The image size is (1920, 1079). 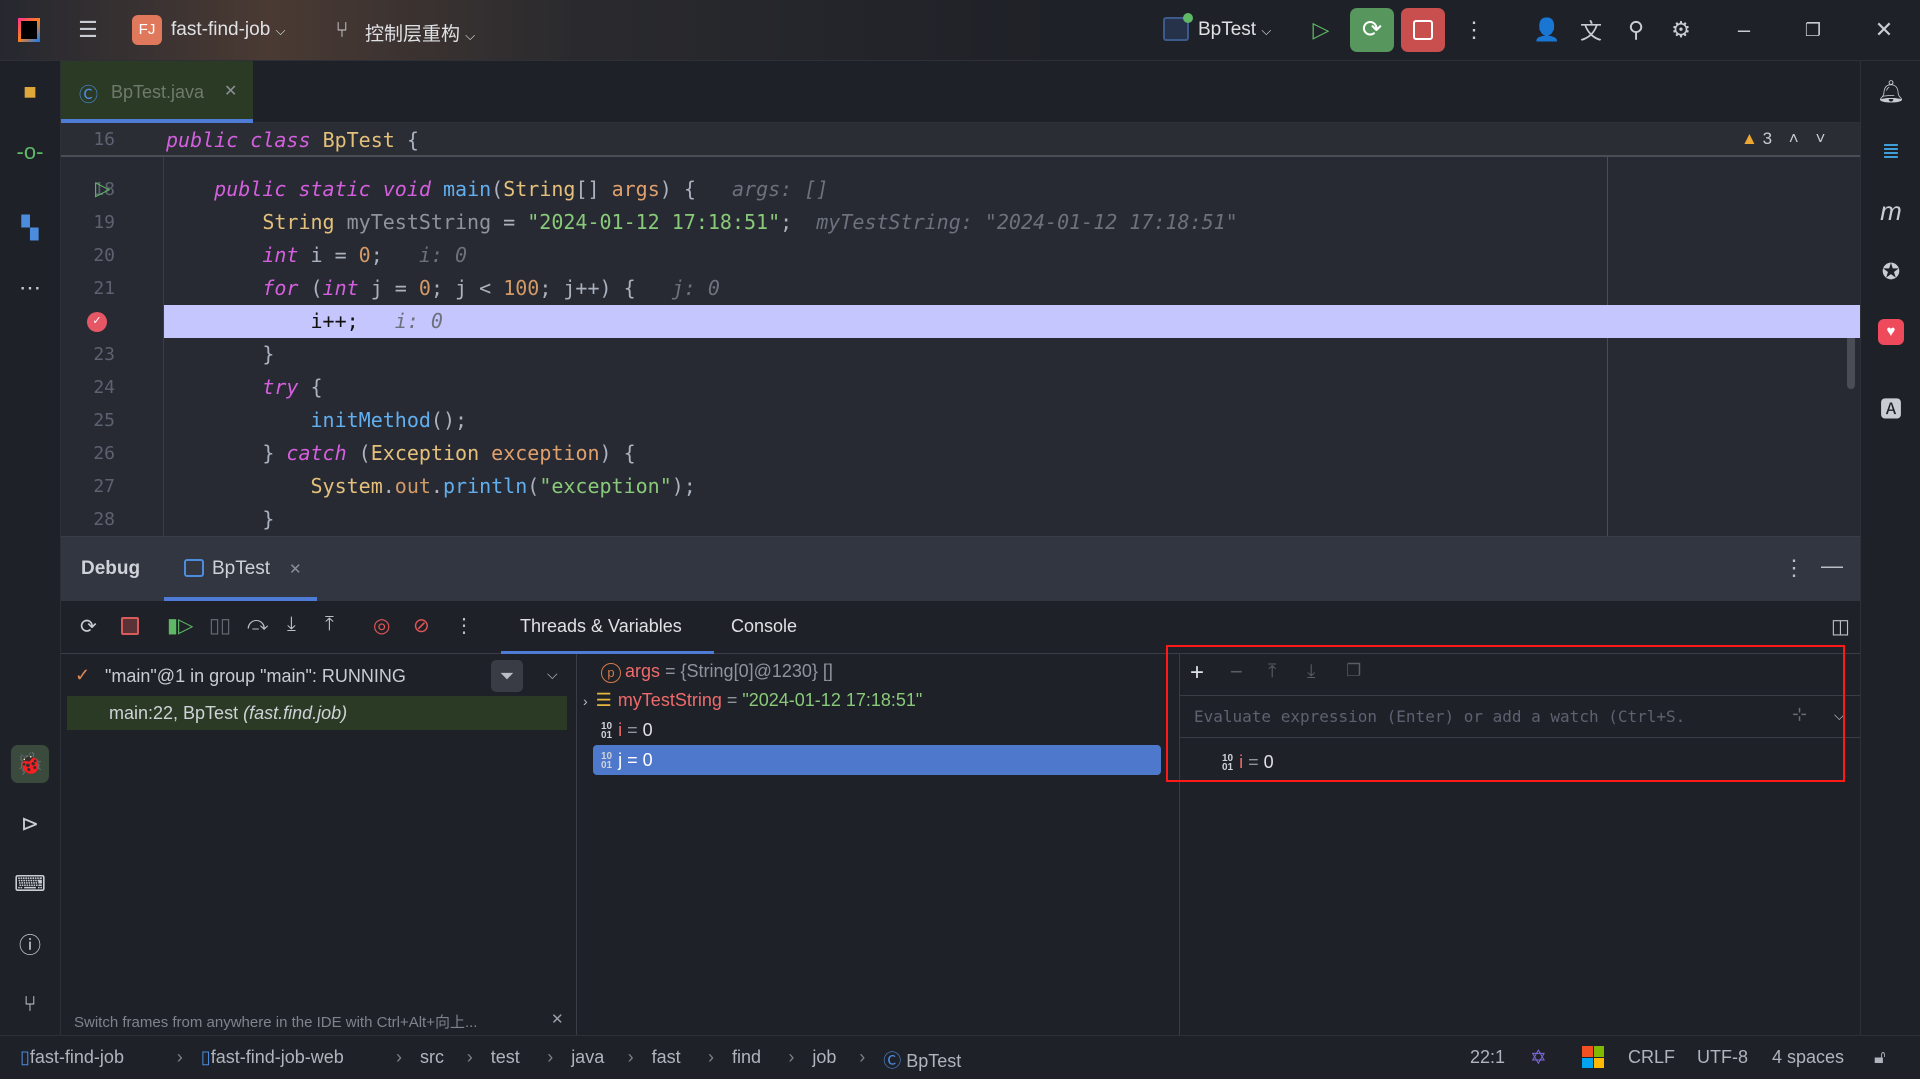 I want to click on plugin-icon: ♥, so click(x=1891, y=332).